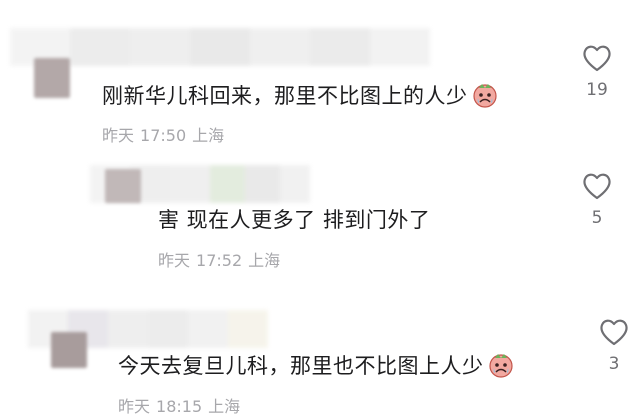  I want to click on like-button: 3, so click(614, 346).